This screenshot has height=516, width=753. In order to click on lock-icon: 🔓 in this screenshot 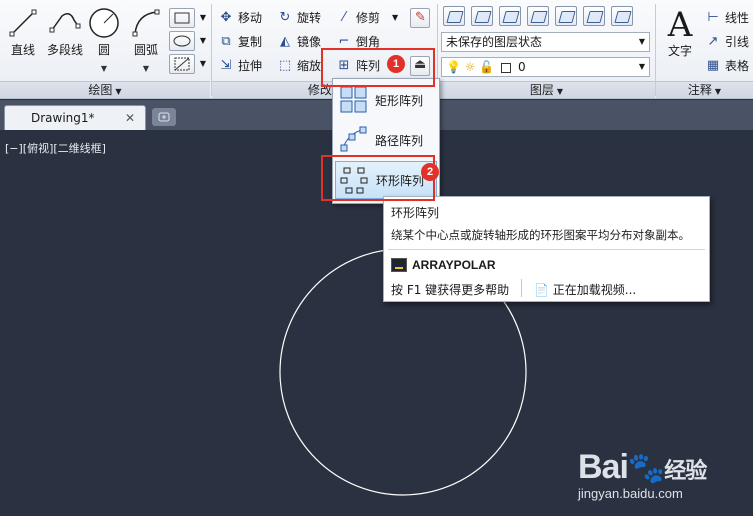, I will do `click(487, 67)`.